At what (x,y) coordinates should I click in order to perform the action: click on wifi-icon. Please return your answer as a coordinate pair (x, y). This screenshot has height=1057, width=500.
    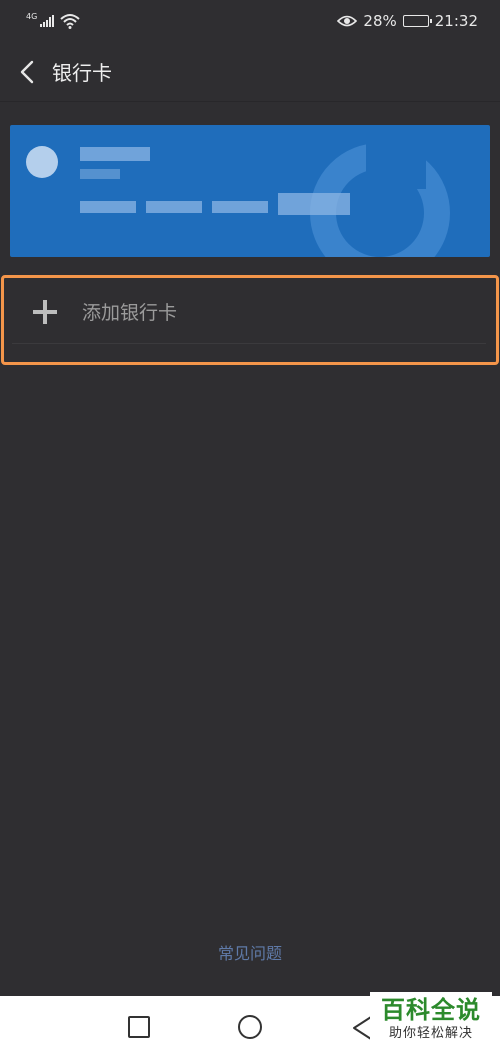
    Looking at the image, I should click on (70, 21).